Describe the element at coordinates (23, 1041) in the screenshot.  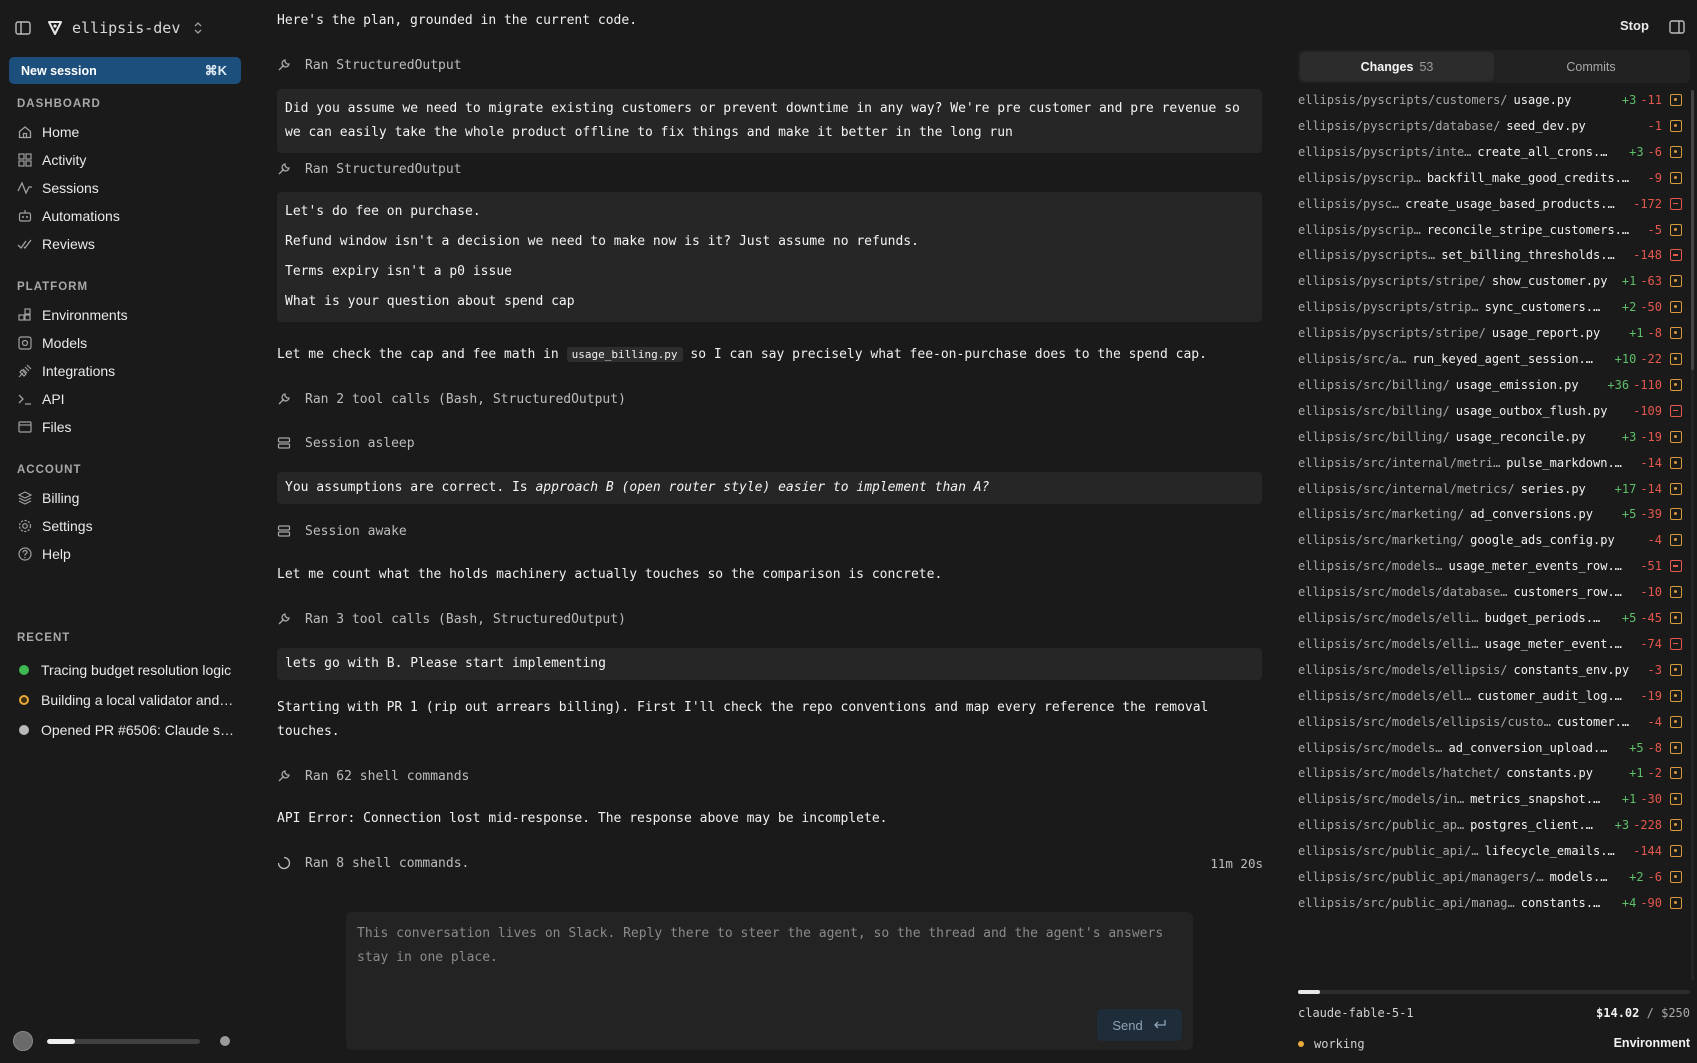
I see `avatar` at that location.